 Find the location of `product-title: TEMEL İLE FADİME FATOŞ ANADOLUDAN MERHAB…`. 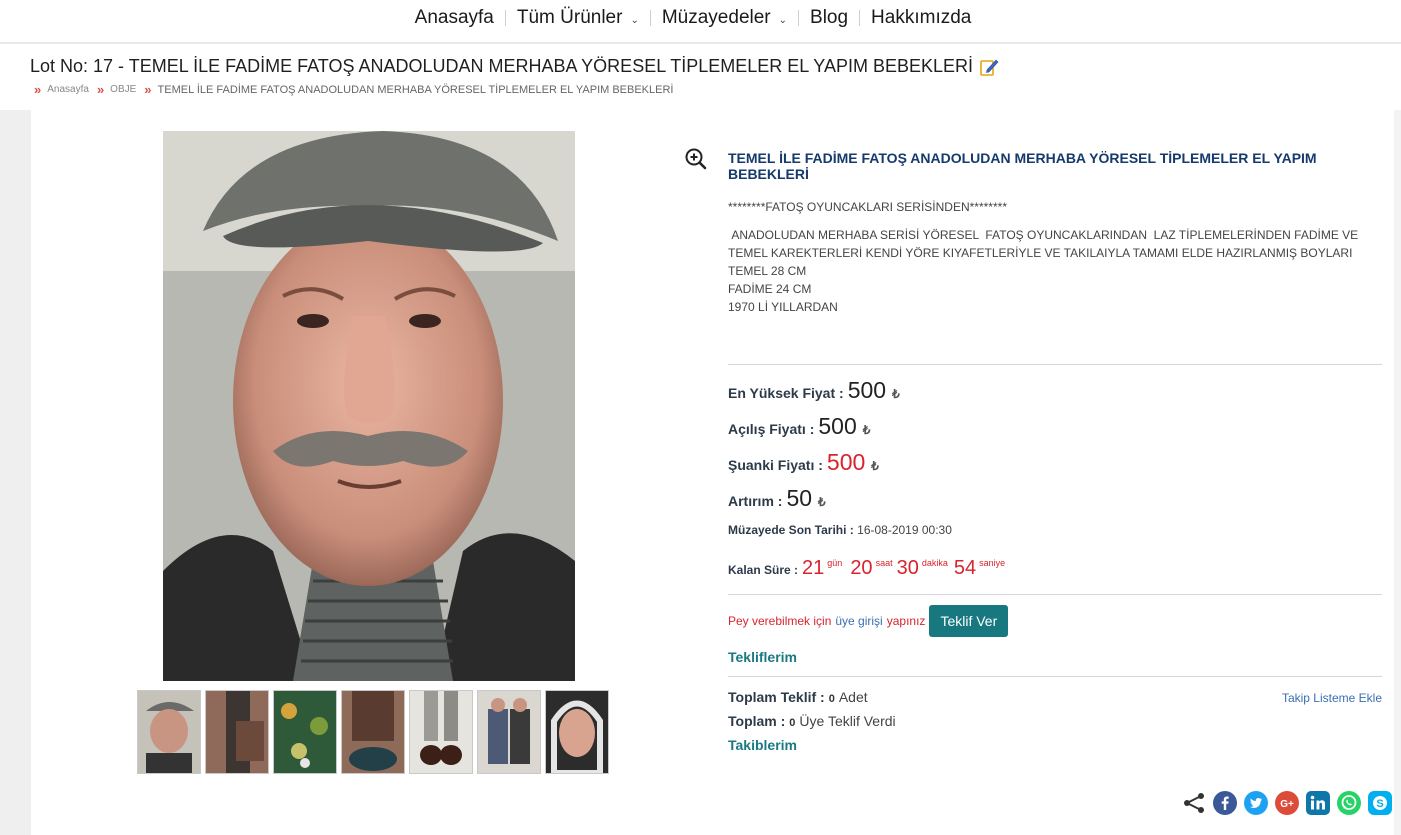

product-title: TEMEL İLE FADİME FATOŞ ANADOLUDAN MERHAB… is located at coordinates (1022, 166).